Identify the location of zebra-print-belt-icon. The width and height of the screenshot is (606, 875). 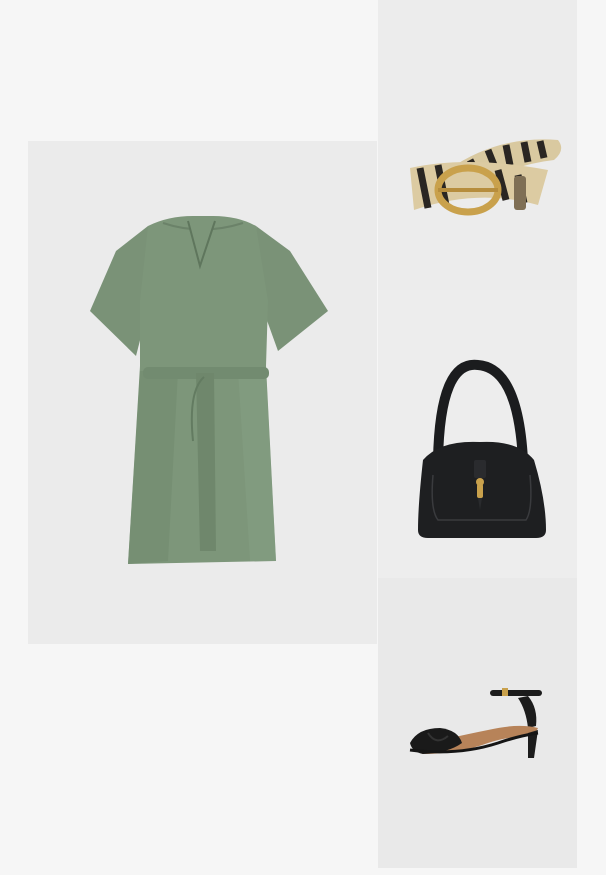
(486, 177).